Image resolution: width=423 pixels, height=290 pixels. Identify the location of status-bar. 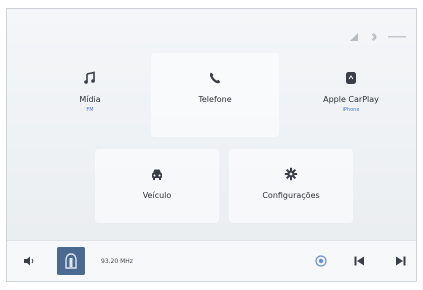
(377, 37).